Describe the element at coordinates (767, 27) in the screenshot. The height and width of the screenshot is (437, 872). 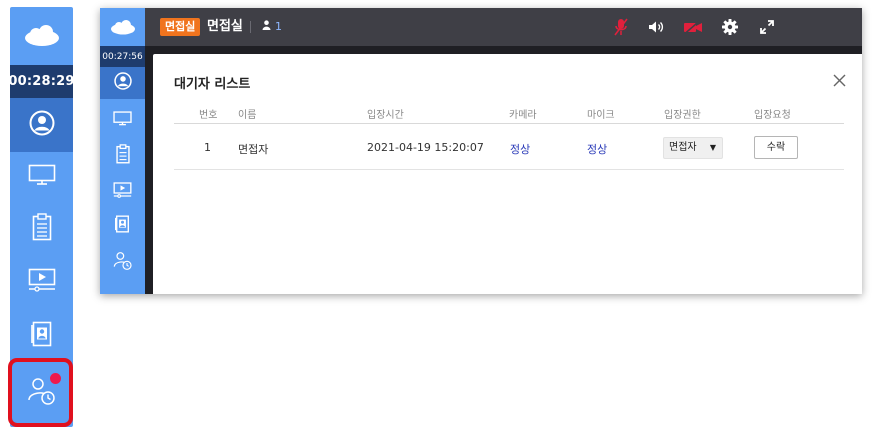
I see `fullscreen-icon` at that location.